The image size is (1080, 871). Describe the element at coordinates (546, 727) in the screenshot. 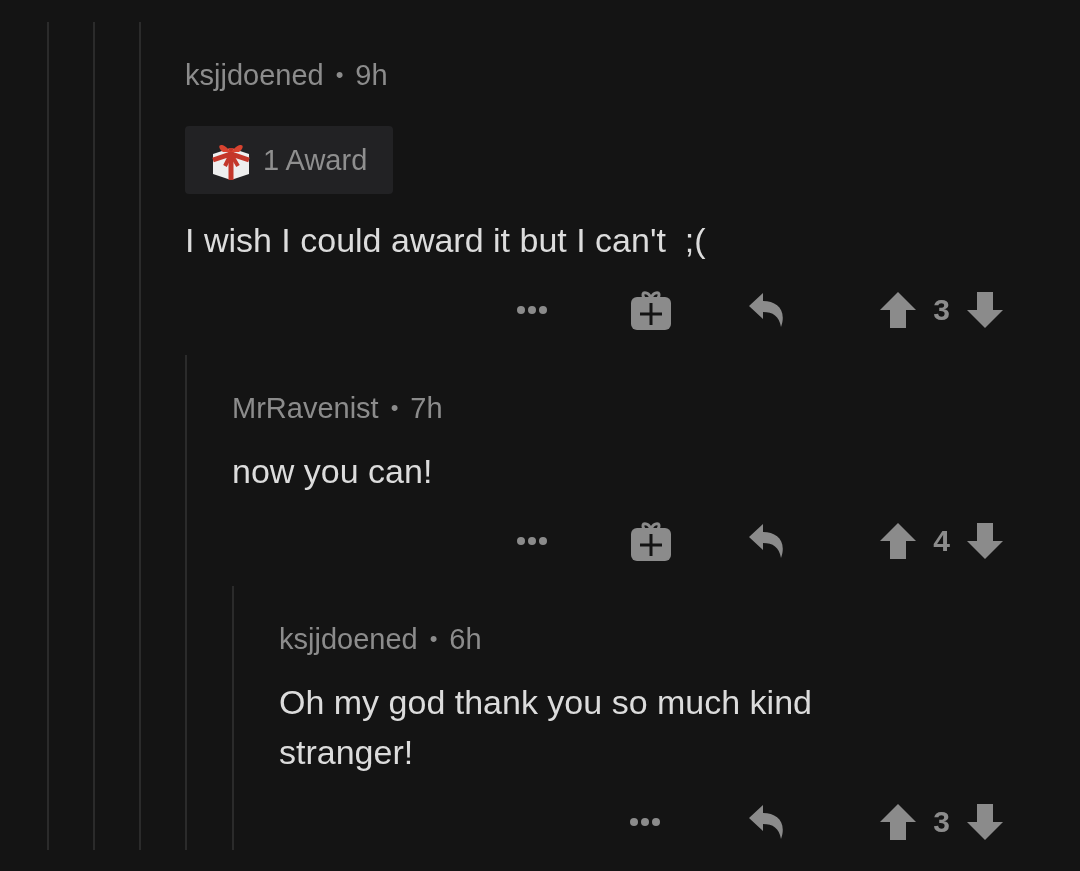

I see `comment-text: Oh my god thank you so much kind stranger!` at that location.